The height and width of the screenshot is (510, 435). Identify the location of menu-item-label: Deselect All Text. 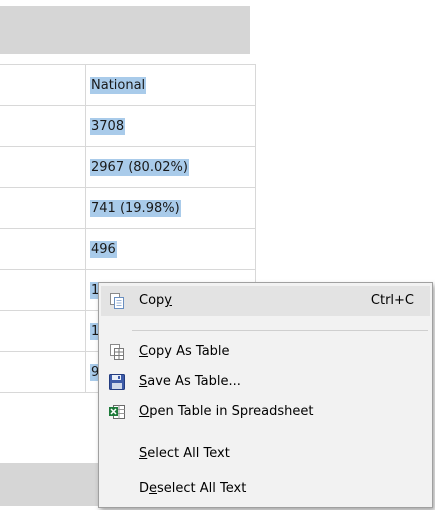
(193, 488).